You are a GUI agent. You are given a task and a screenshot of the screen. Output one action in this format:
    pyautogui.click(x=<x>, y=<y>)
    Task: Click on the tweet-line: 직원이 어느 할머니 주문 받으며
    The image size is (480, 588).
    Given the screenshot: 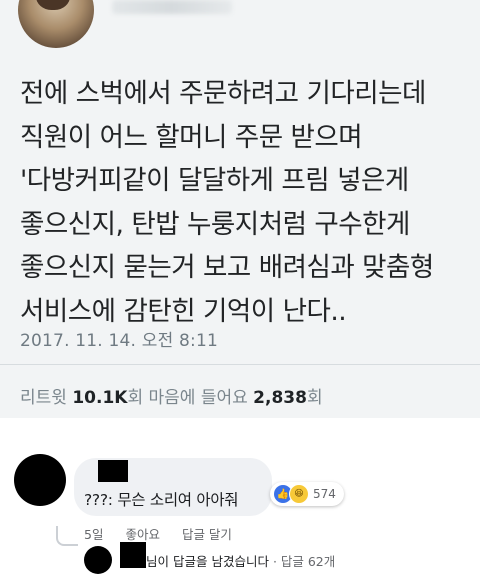 What is the action you would take?
    pyautogui.click(x=191, y=137)
    